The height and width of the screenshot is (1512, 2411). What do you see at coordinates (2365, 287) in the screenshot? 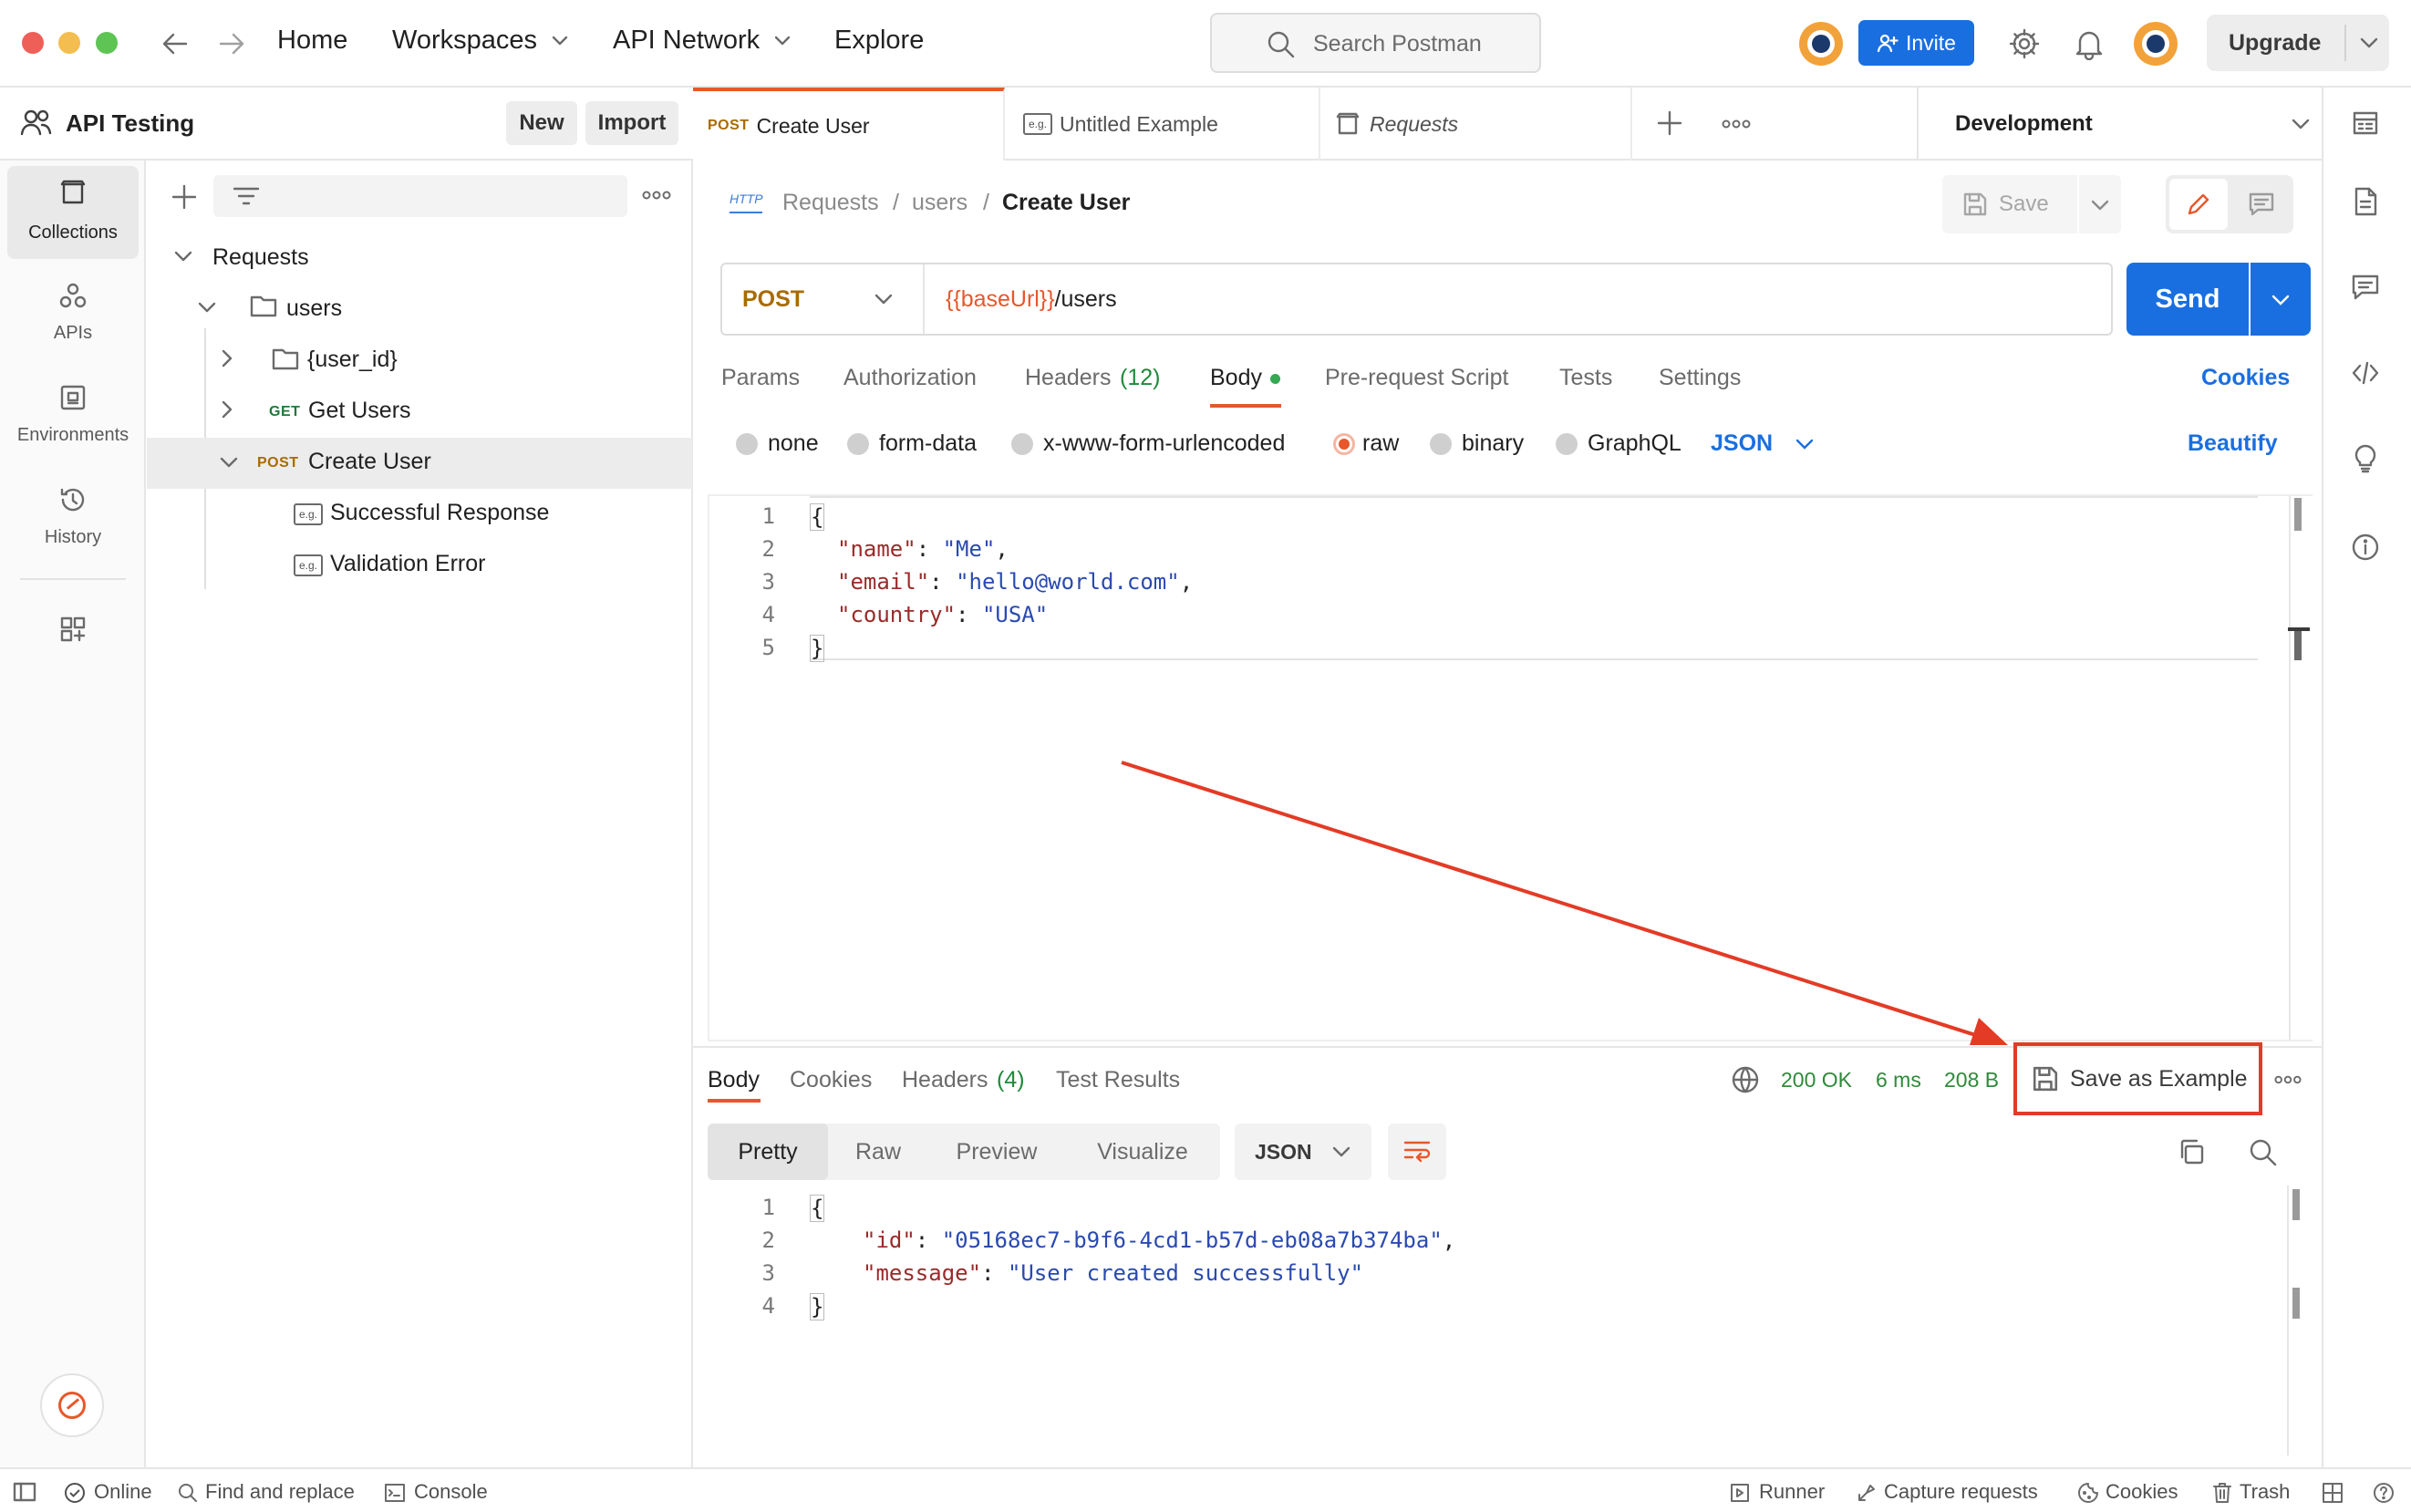
I see `comments-icon` at bounding box center [2365, 287].